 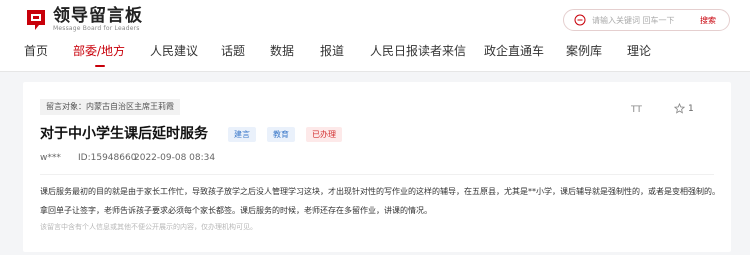 What do you see at coordinates (332, 51) in the screenshot?
I see `nav-item-reports: 报道` at bounding box center [332, 51].